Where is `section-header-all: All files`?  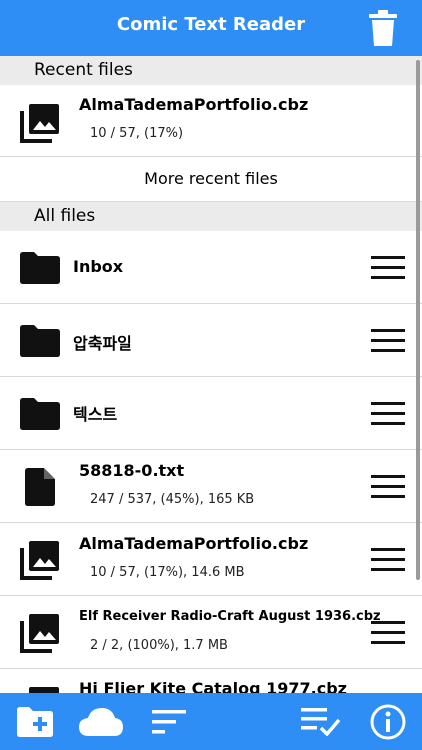 section-header-all: All files is located at coordinates (211, 216).